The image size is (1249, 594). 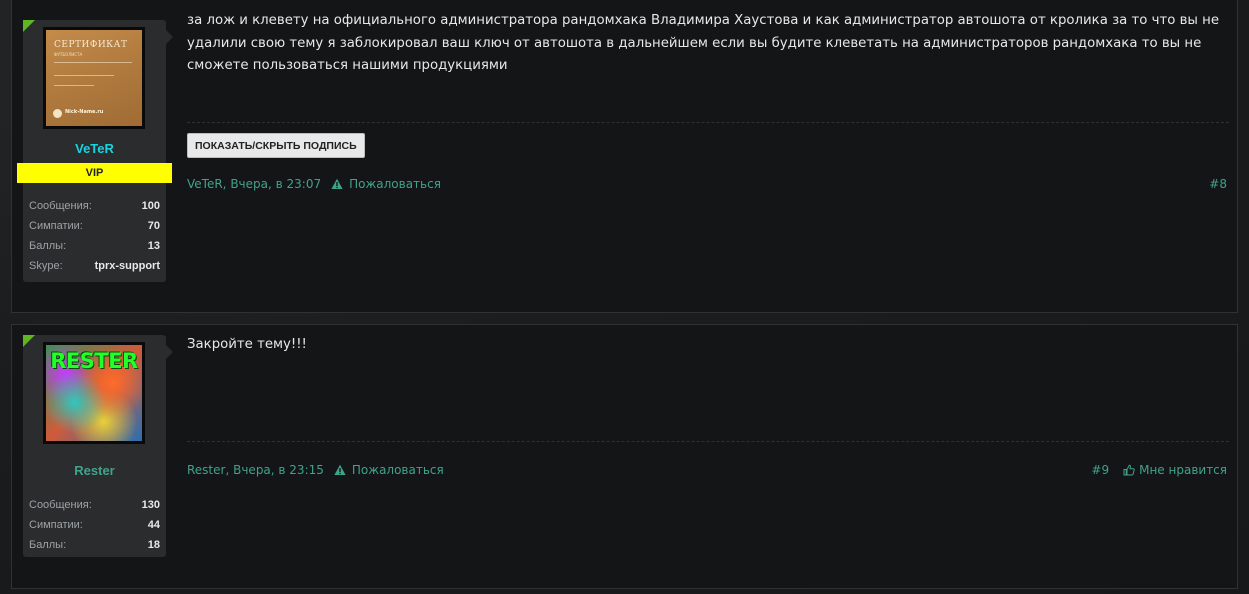 I want to click on like-link: Мне нравится, so click(x=1183, y=470).